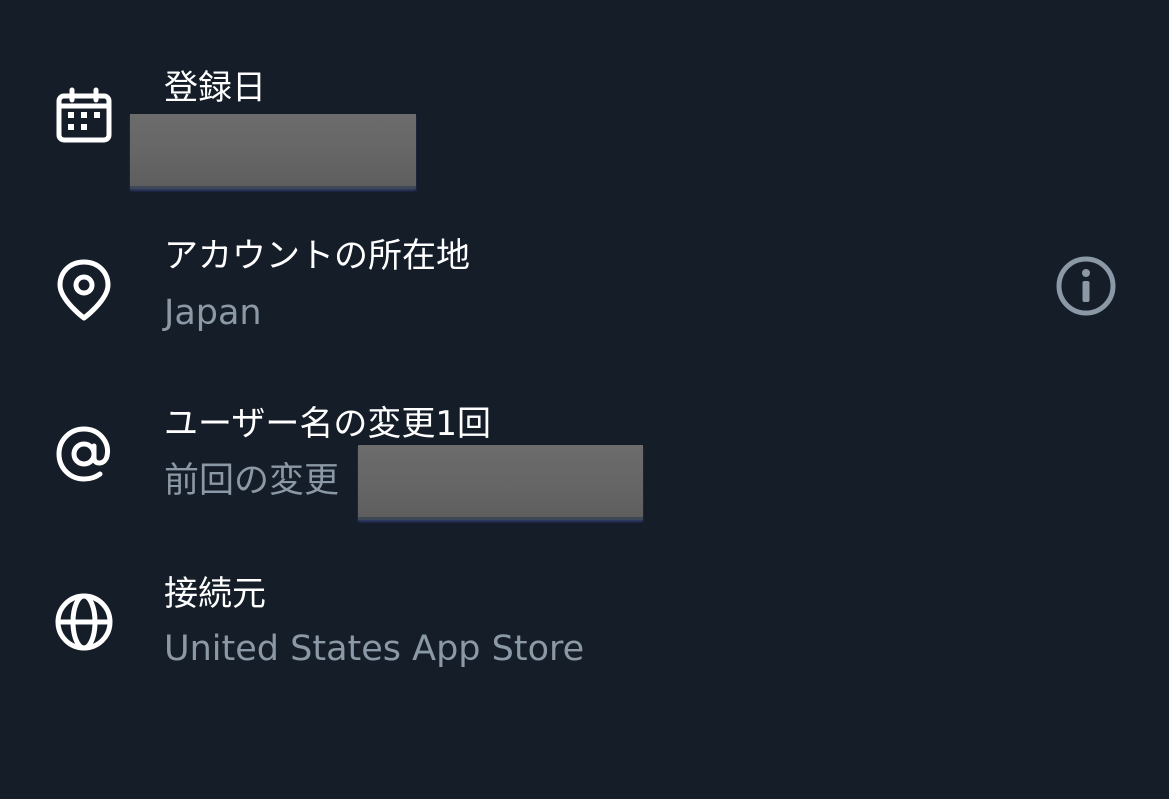 Image resolution: width=1169 pixels, height=799 pixels. What do you see at coordinates (317, 256) in the screenshot?
I see `account-location-label: アカウントの所在地` at bounding box center [317, 256].